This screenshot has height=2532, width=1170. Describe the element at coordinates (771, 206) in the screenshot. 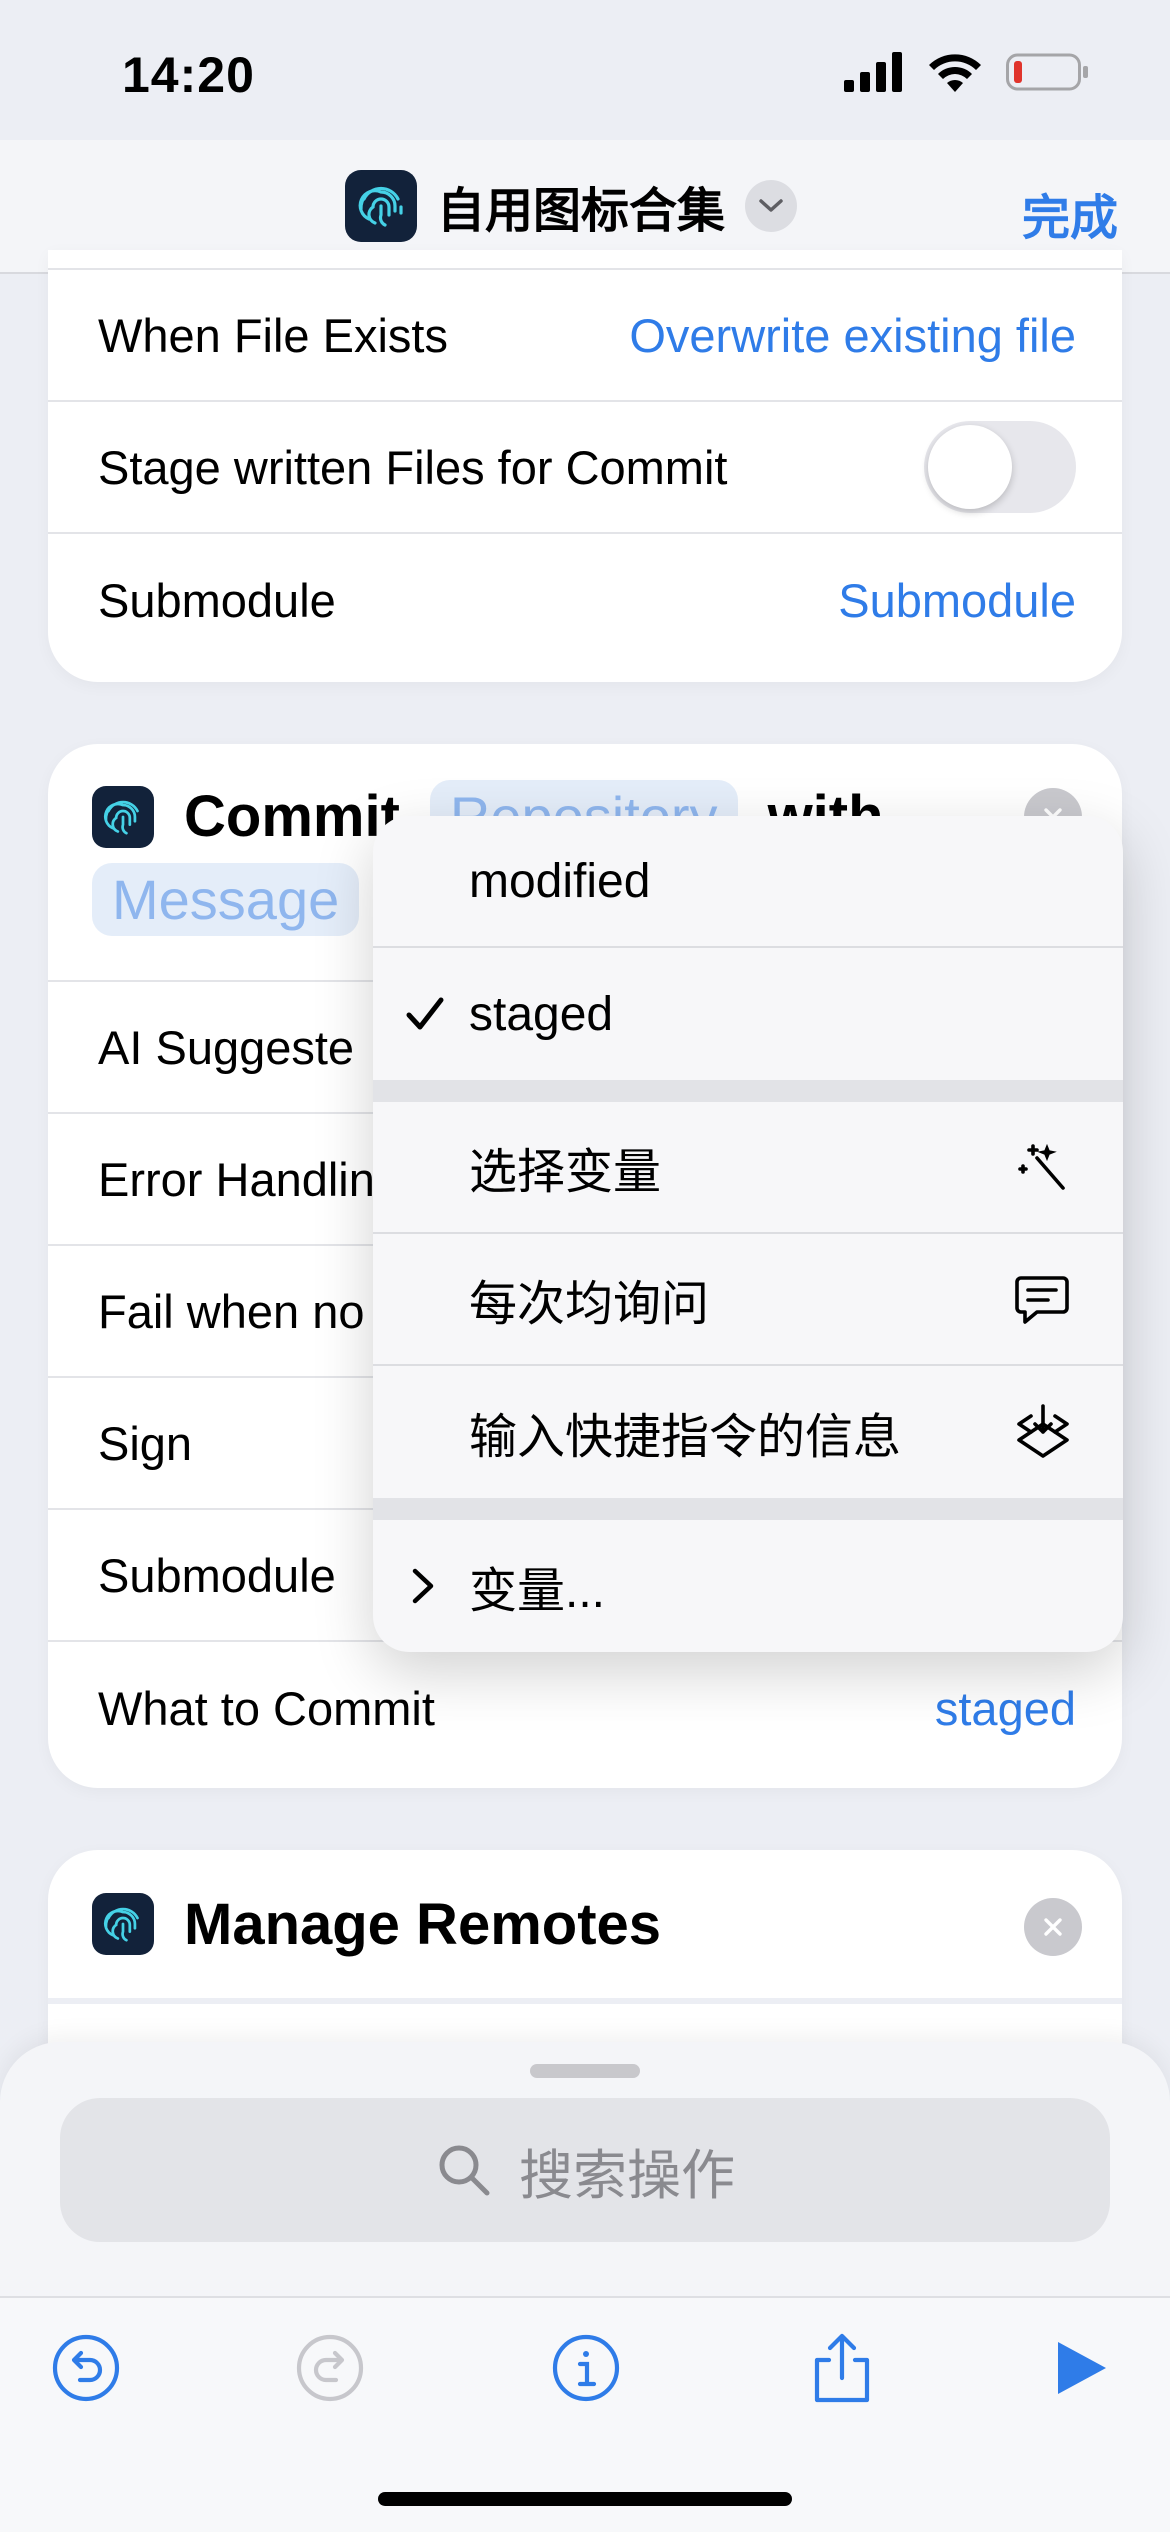

I see `chevron-down-icon` at that location.